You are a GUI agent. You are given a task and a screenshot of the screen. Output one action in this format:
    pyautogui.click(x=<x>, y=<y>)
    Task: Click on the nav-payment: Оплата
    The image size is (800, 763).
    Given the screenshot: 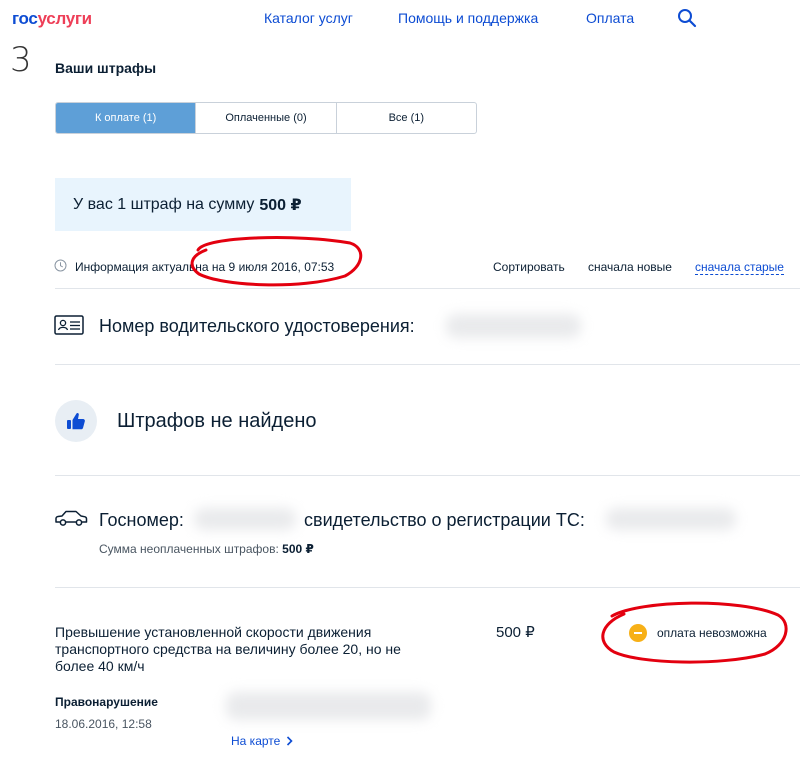 What is the action you would take?
    pyautogui.click(x=610, y=18)
    